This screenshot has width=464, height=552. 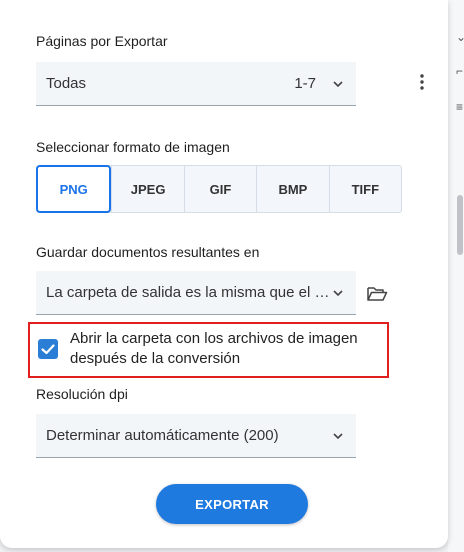 I want to click on format-option-png: PNG, so click(x=74, y=189).